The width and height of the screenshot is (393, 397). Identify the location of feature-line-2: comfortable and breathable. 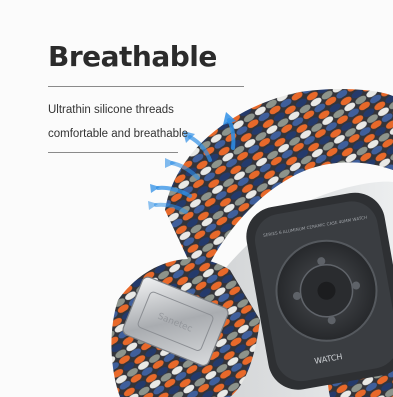
(118, 134).